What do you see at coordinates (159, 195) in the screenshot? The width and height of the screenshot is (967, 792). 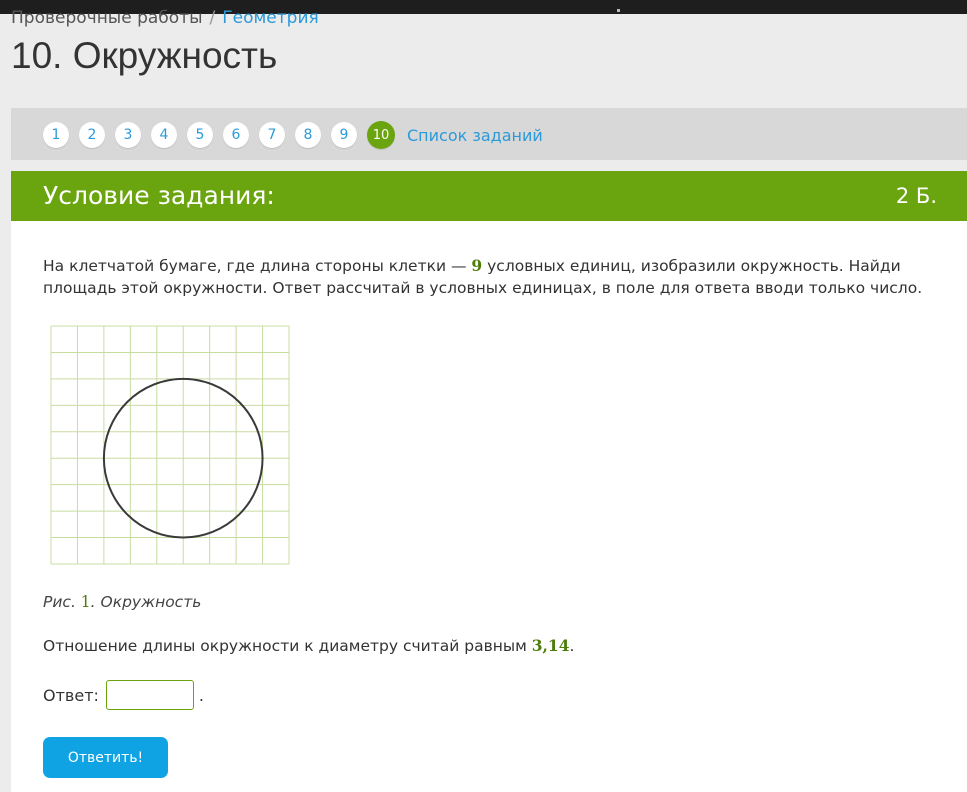 I see `task-header-title: Условие задания:` at bounding box center [159, 195].